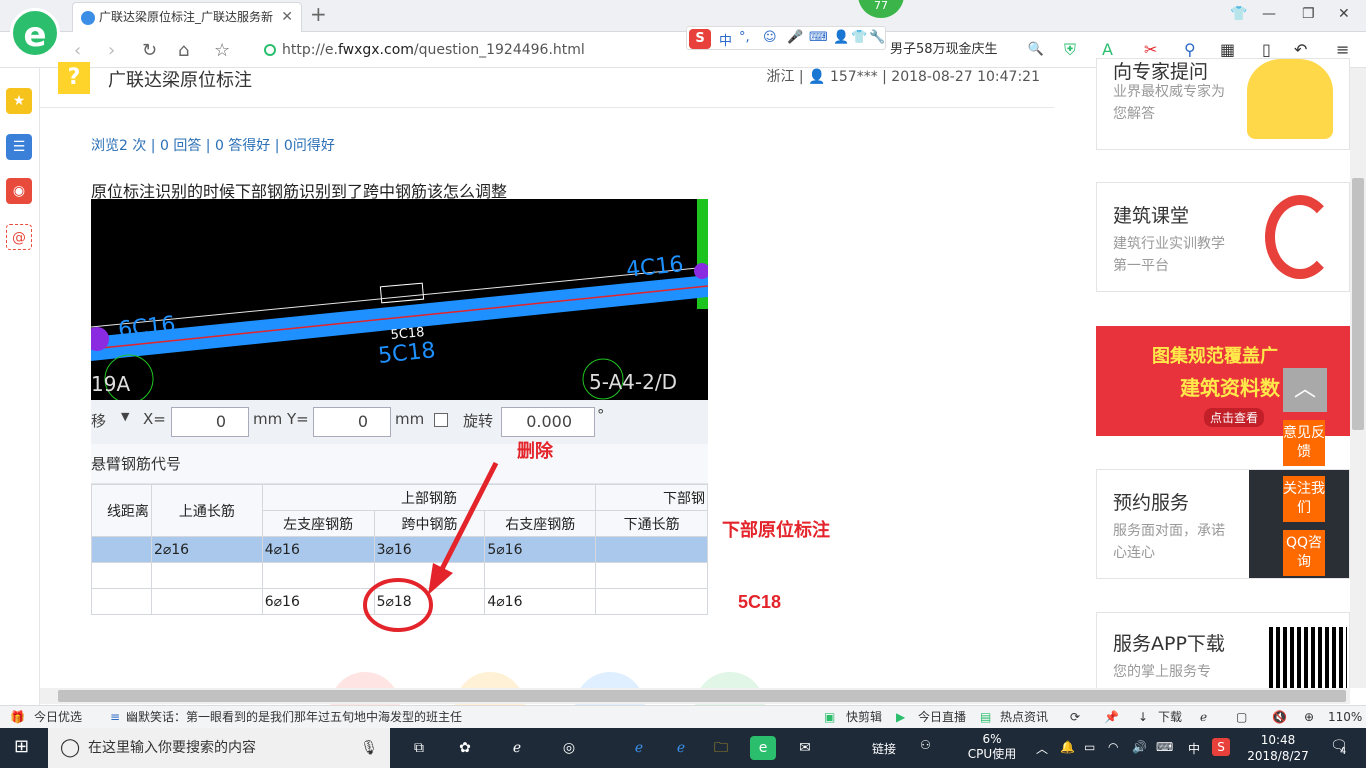 The image size is (1366, 768). Describe the element at coordinates (1300, 49) in the screenshot. I see `undo-icon: ↶` at that location.